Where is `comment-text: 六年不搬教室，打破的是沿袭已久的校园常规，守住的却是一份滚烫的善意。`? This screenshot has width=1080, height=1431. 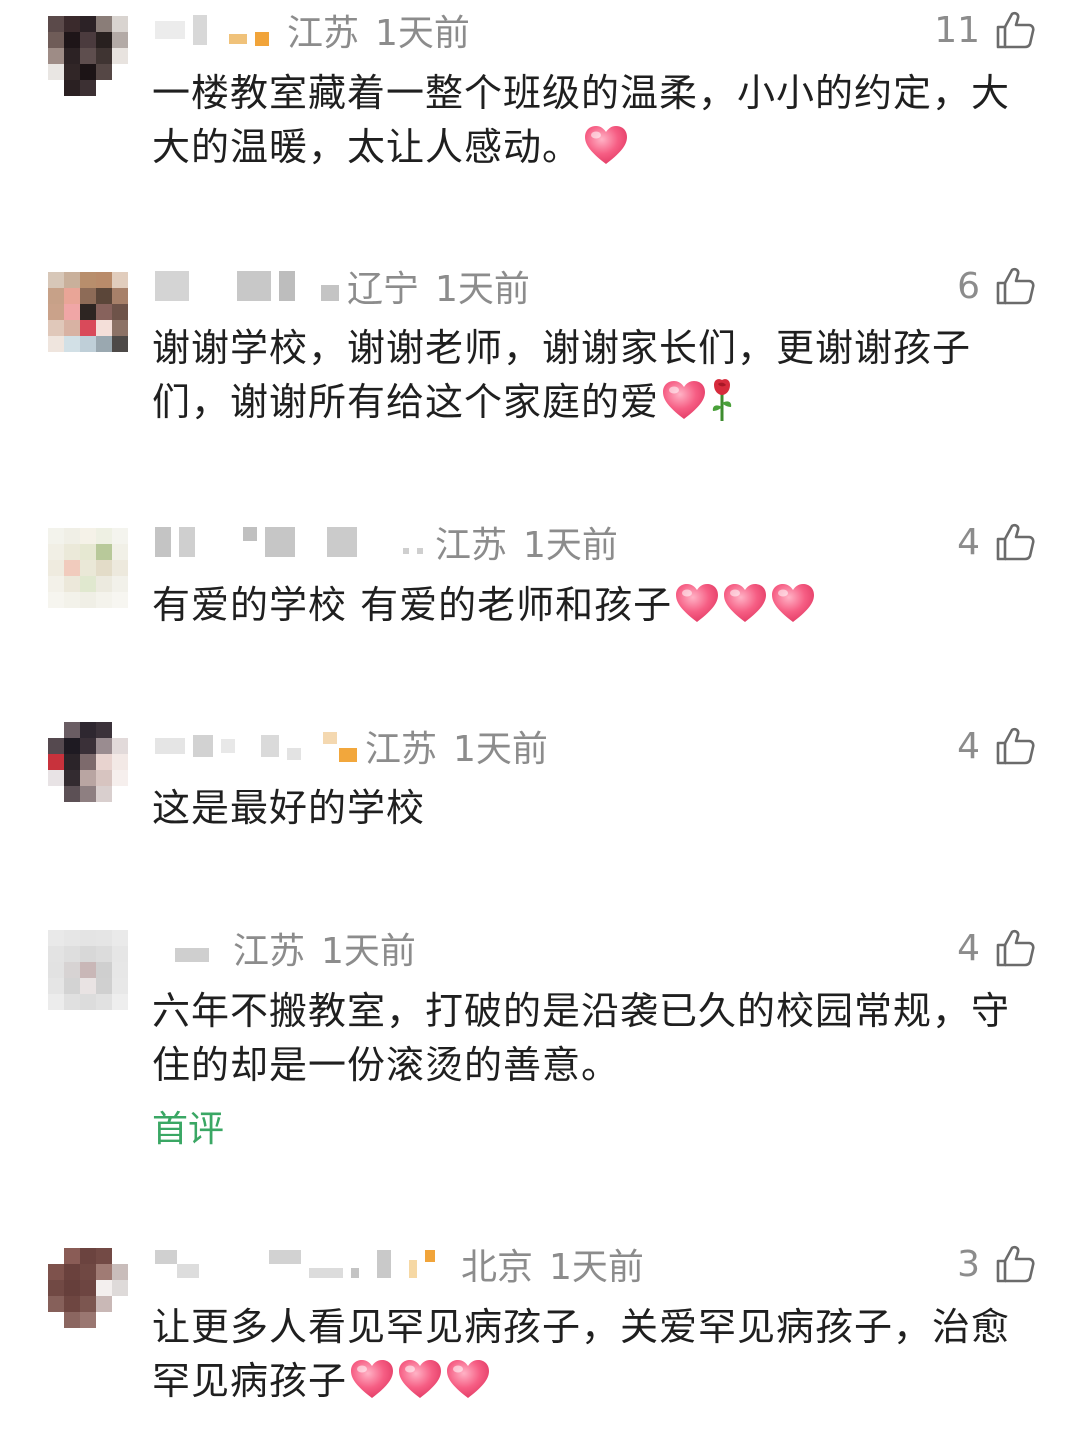 comment-text: 六年不搬教室，打破的是沿袭已久的校园常规，守住的却是一份滚烫的善意。 is located at coordinates (597, 1038).